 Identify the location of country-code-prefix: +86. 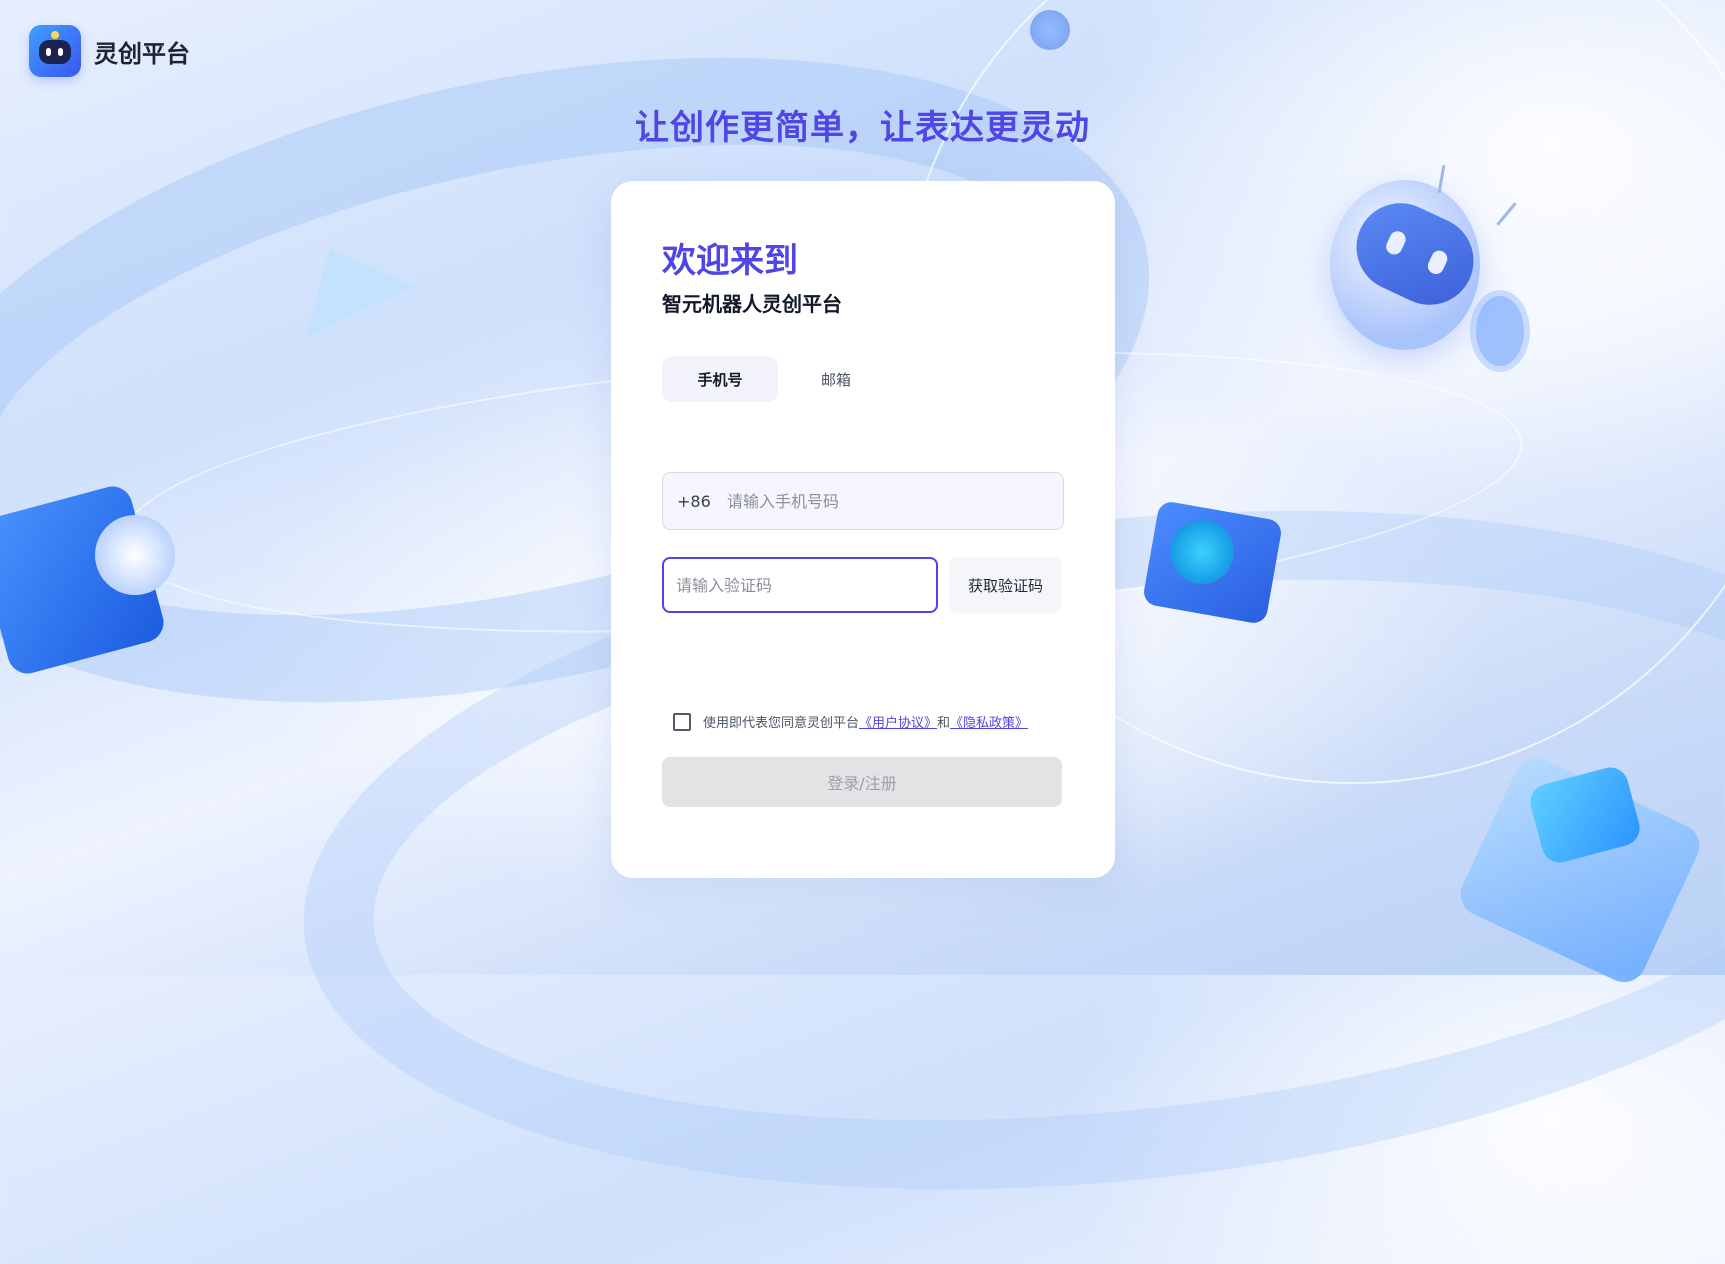
(701, 501).